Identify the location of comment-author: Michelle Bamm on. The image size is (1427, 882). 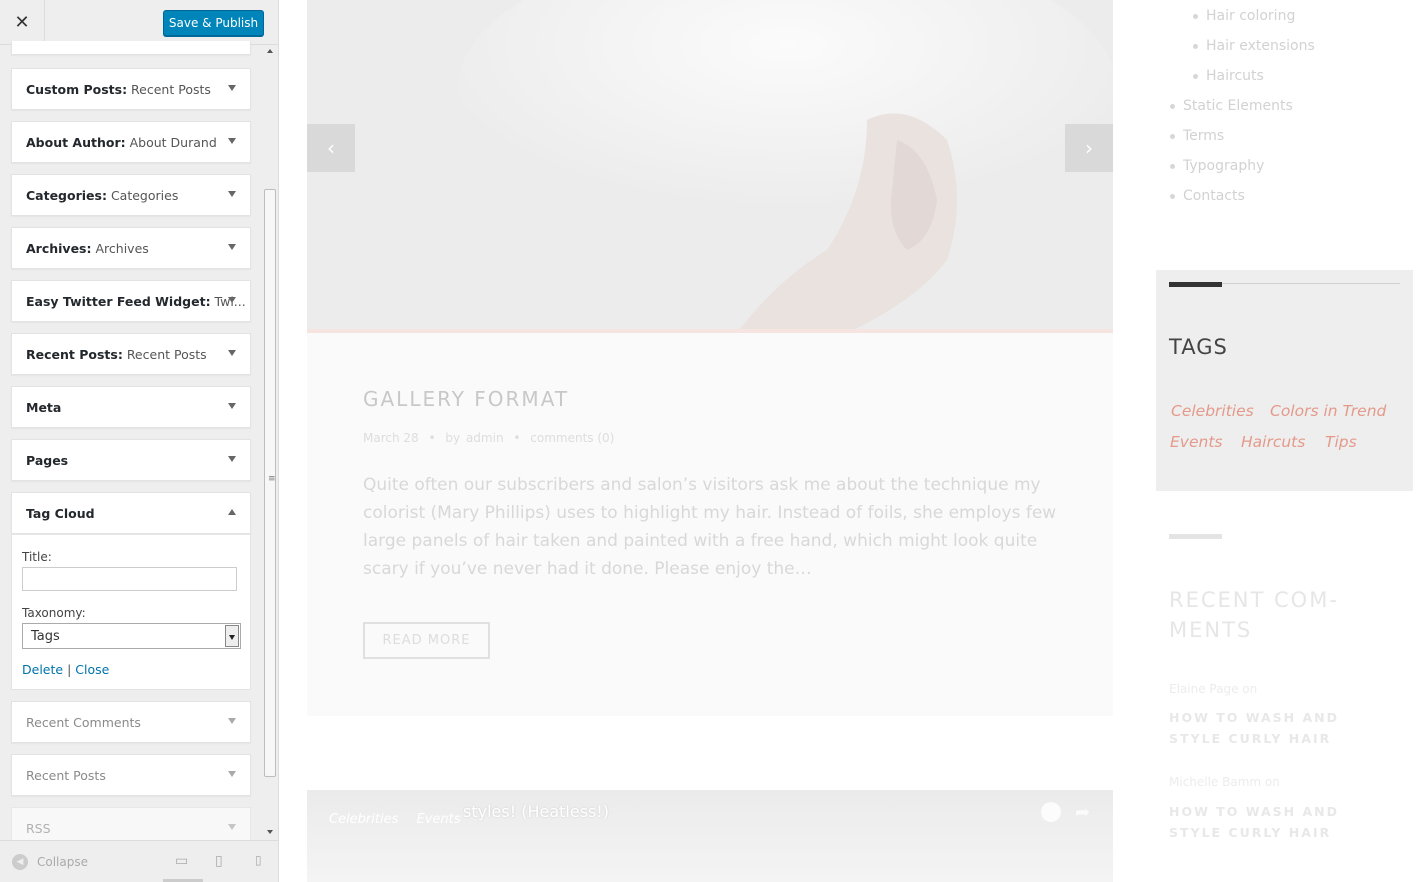
(1224, 782).